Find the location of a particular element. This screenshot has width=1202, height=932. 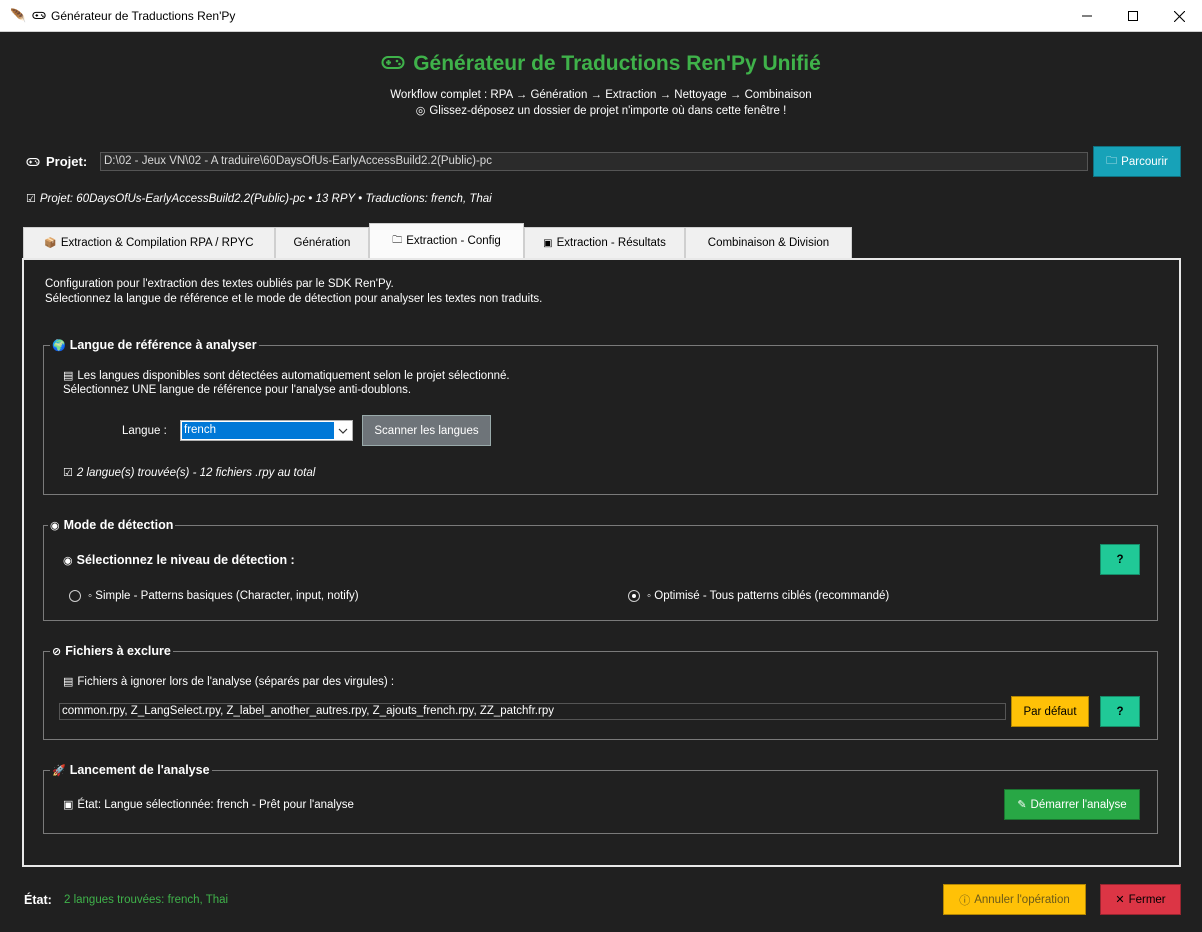

scan-languages-button: Scanner les langues is located at coordinates (426, 430).